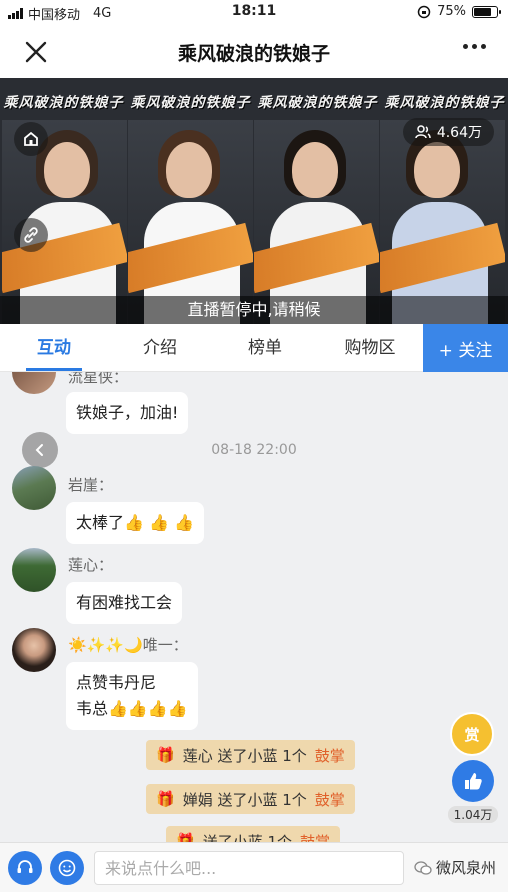 The image size is (508, 892). What do you see at coordinates (474, 46) in the screenshot?
I see `more-icon` at bounding box center [474, 46].